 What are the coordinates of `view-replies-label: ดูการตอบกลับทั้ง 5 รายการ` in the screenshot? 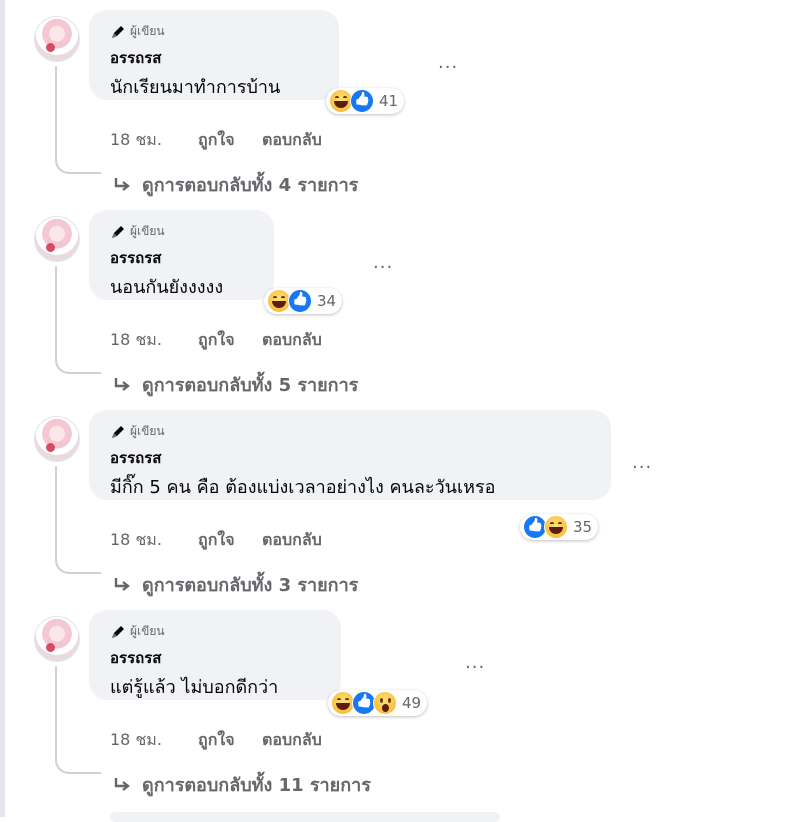 It's located at (250, 385).